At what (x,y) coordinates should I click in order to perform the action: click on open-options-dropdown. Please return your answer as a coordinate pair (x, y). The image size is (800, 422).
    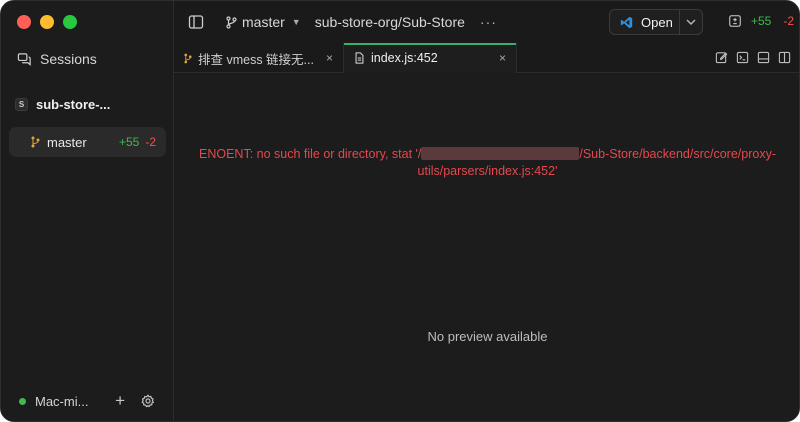
    Looking at the image, I should click on (691, 22).